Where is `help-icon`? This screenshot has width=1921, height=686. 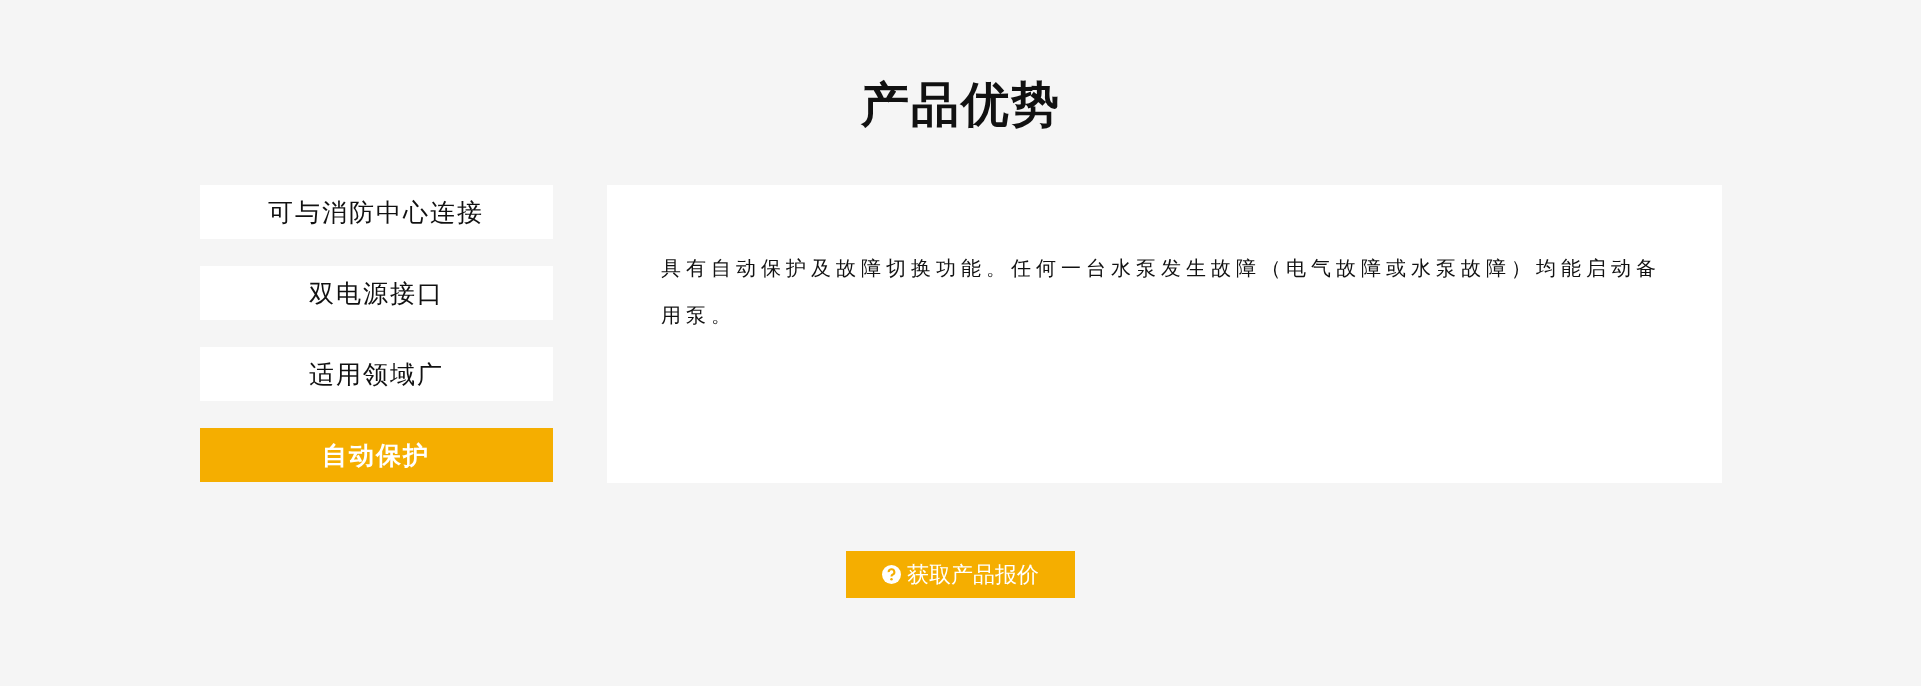 help-icon is located at coordinates (891, 574).